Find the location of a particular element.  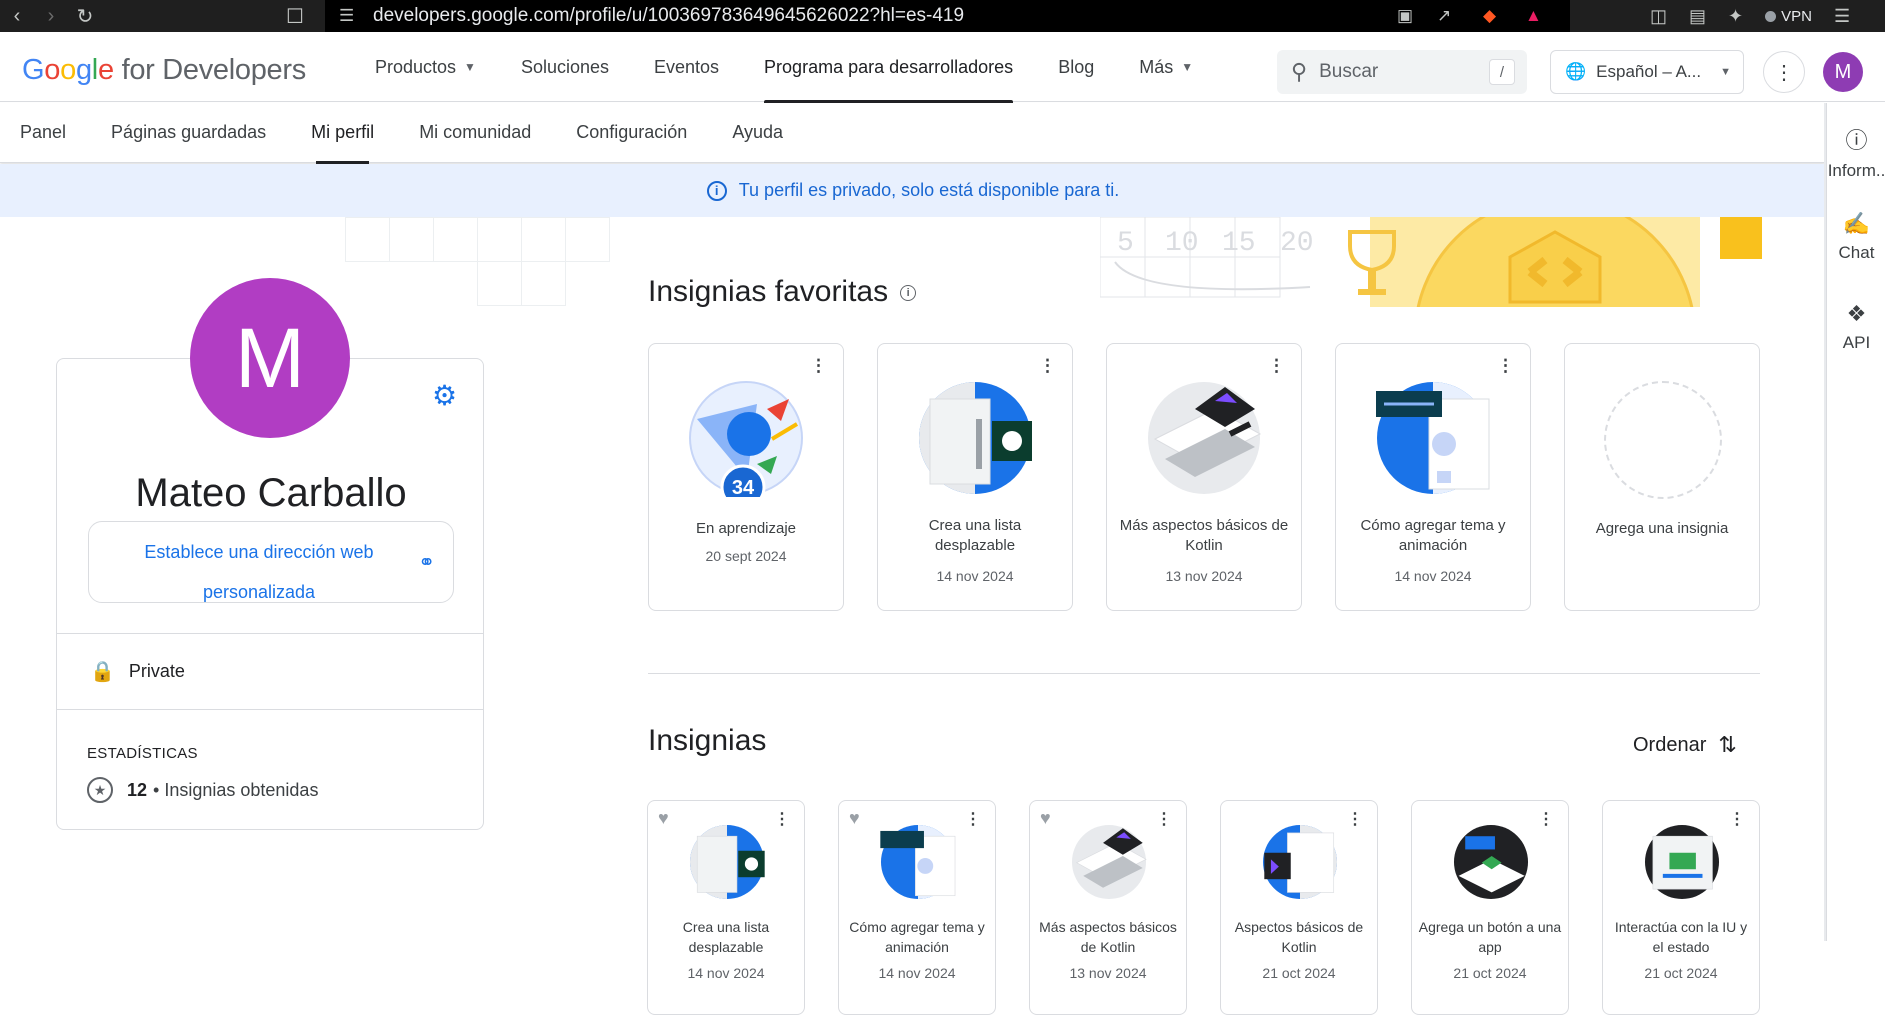

nav-mas: Más ▼ is located at coordinates (1166, 67).